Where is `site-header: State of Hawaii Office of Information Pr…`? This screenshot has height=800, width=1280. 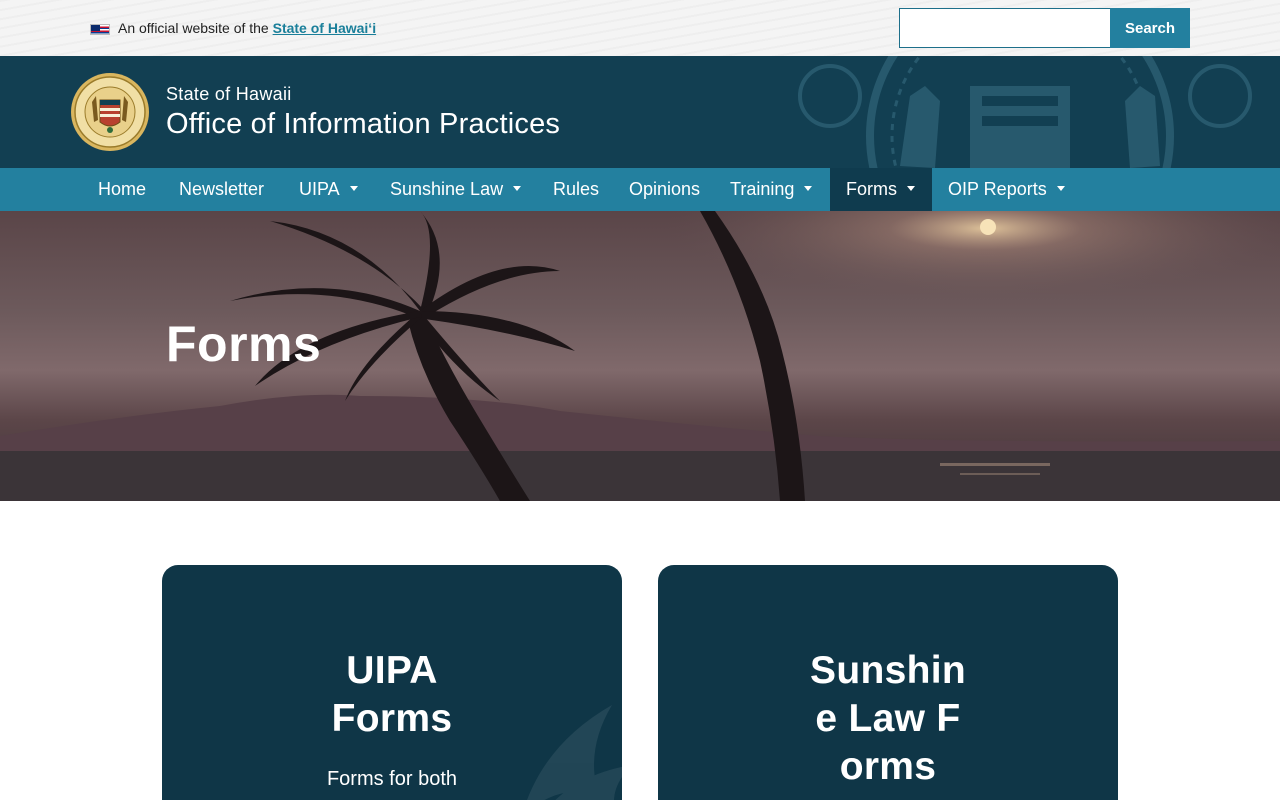 site-header: State of Hawaii Office of Information Pr… is located at coordinates (640, 112).